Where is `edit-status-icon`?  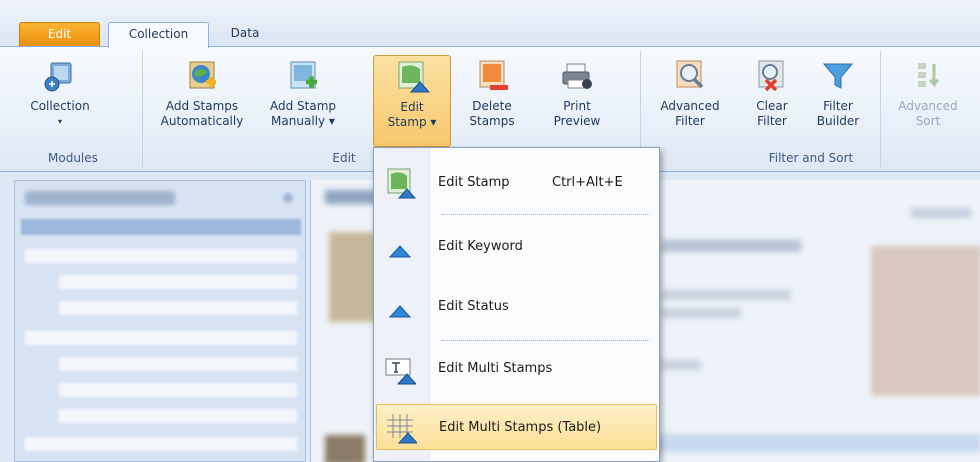
edit-status-icon is located at coordinates (400, 311).